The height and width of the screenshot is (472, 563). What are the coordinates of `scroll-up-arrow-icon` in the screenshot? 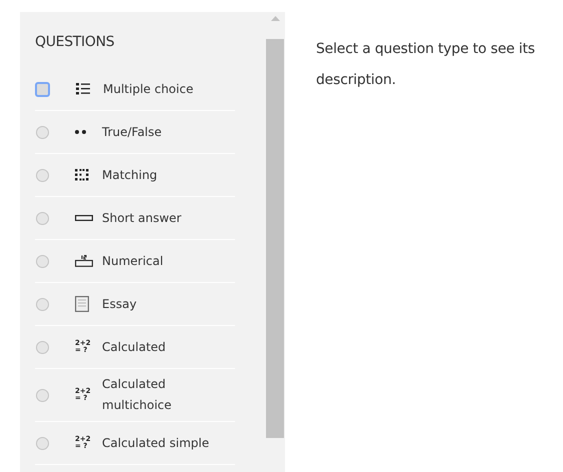 It's located at (275, 18).